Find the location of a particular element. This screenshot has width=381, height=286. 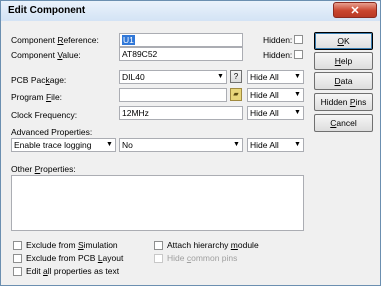

close-button: ✕ is located at coordinates (355, 10).